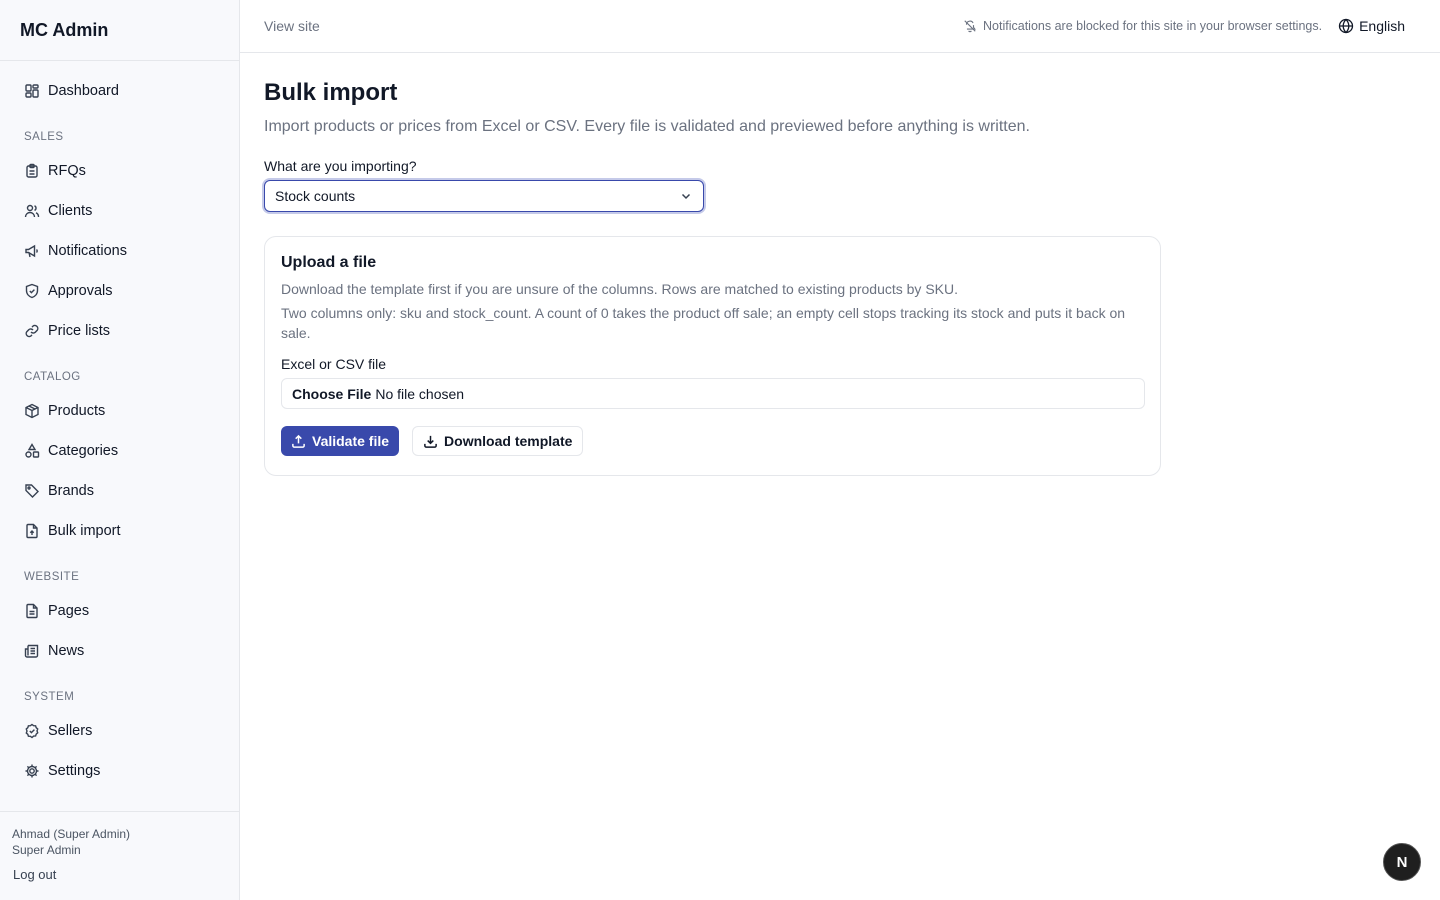 The width and height of the screenshot is (1440, 900). I want to click on badge-check-icon, so click(32, 731).